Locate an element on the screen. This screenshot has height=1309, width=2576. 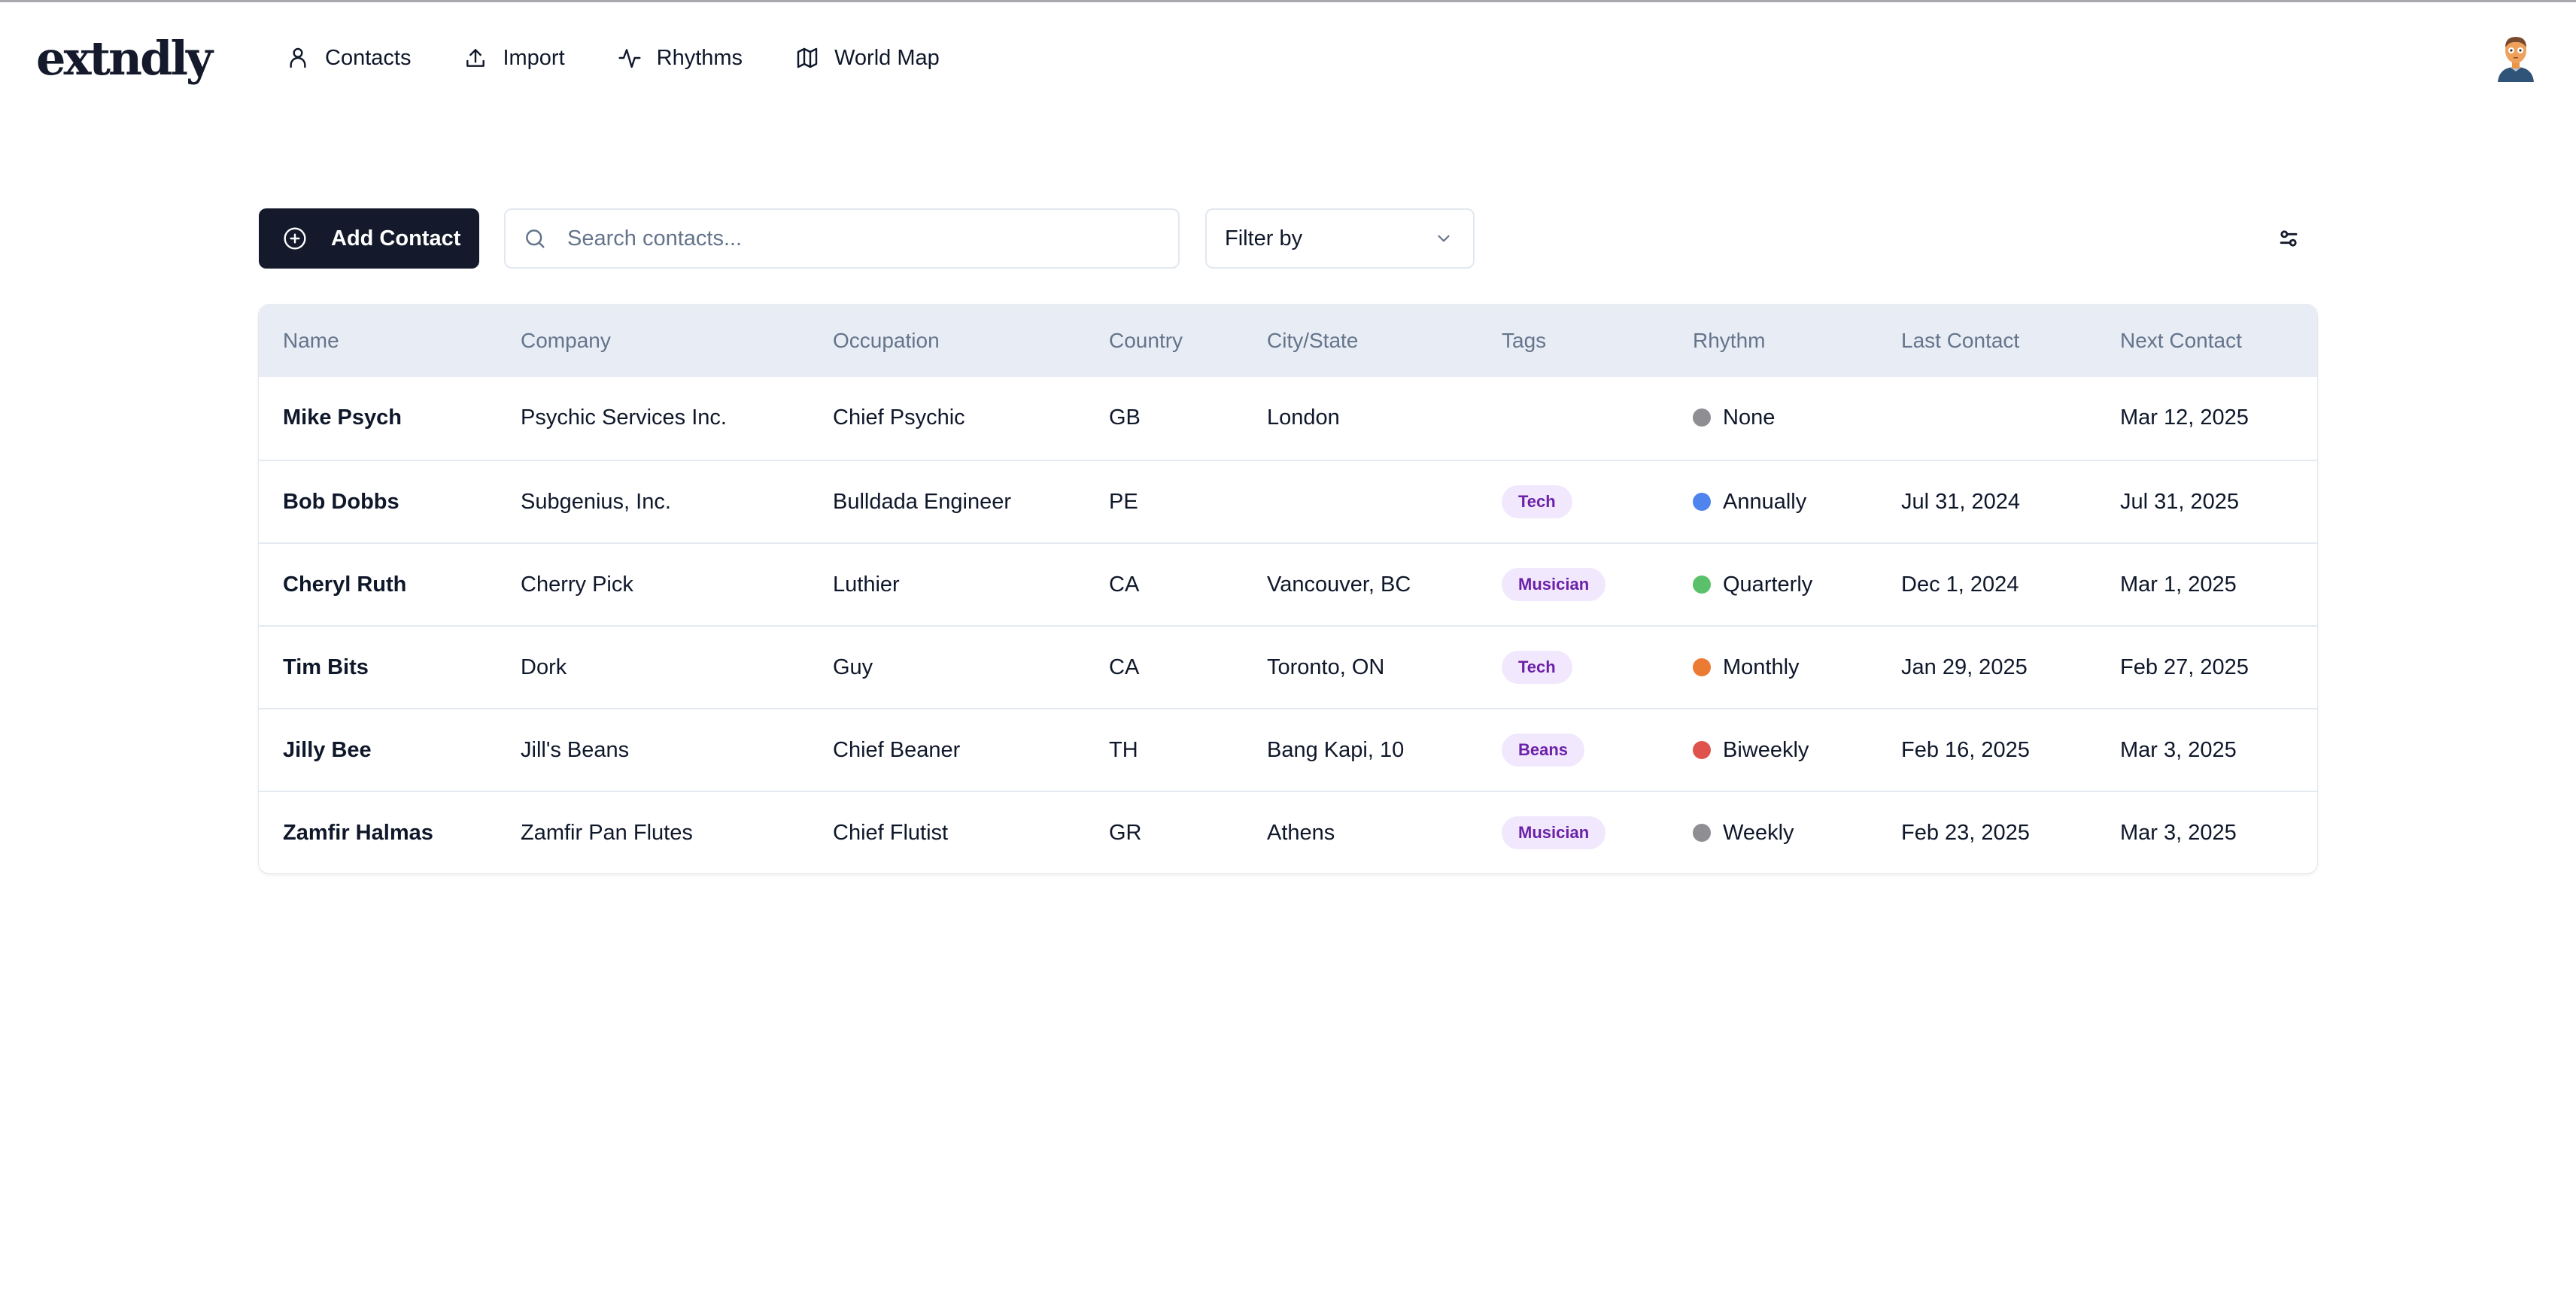
column-header-country: Country is located at coordinates (1146, 341).